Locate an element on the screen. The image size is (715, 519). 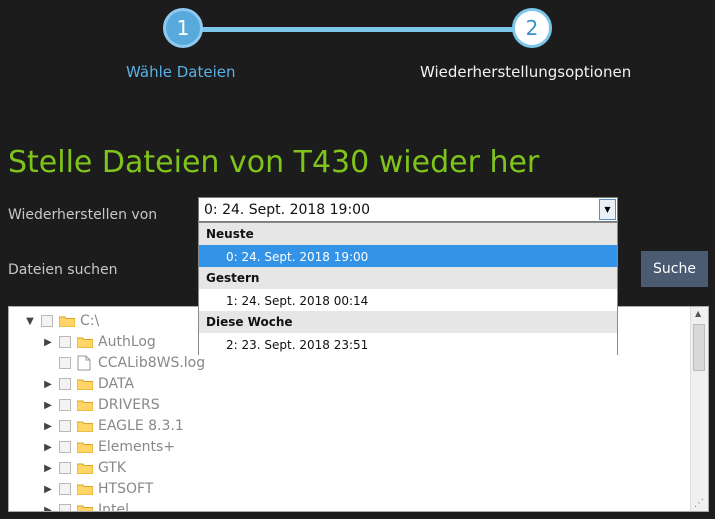
scrollbar-thumb is located at coordinates (699, 347).